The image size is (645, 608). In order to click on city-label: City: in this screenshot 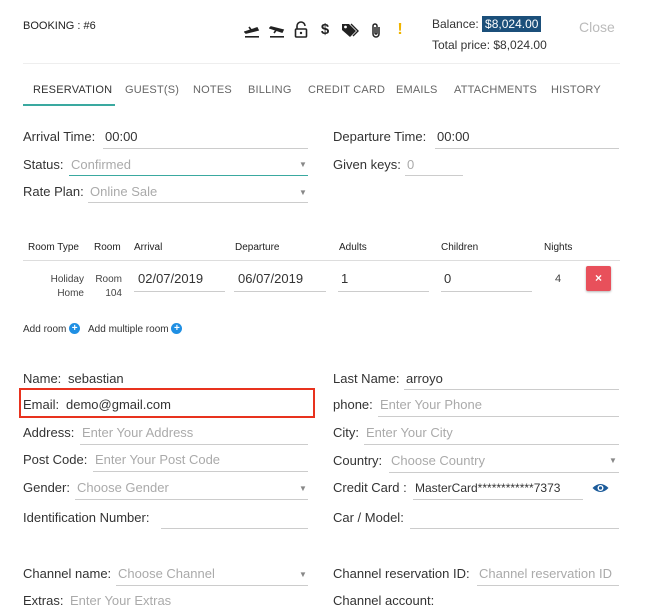, I will do `click(346, 432)`.